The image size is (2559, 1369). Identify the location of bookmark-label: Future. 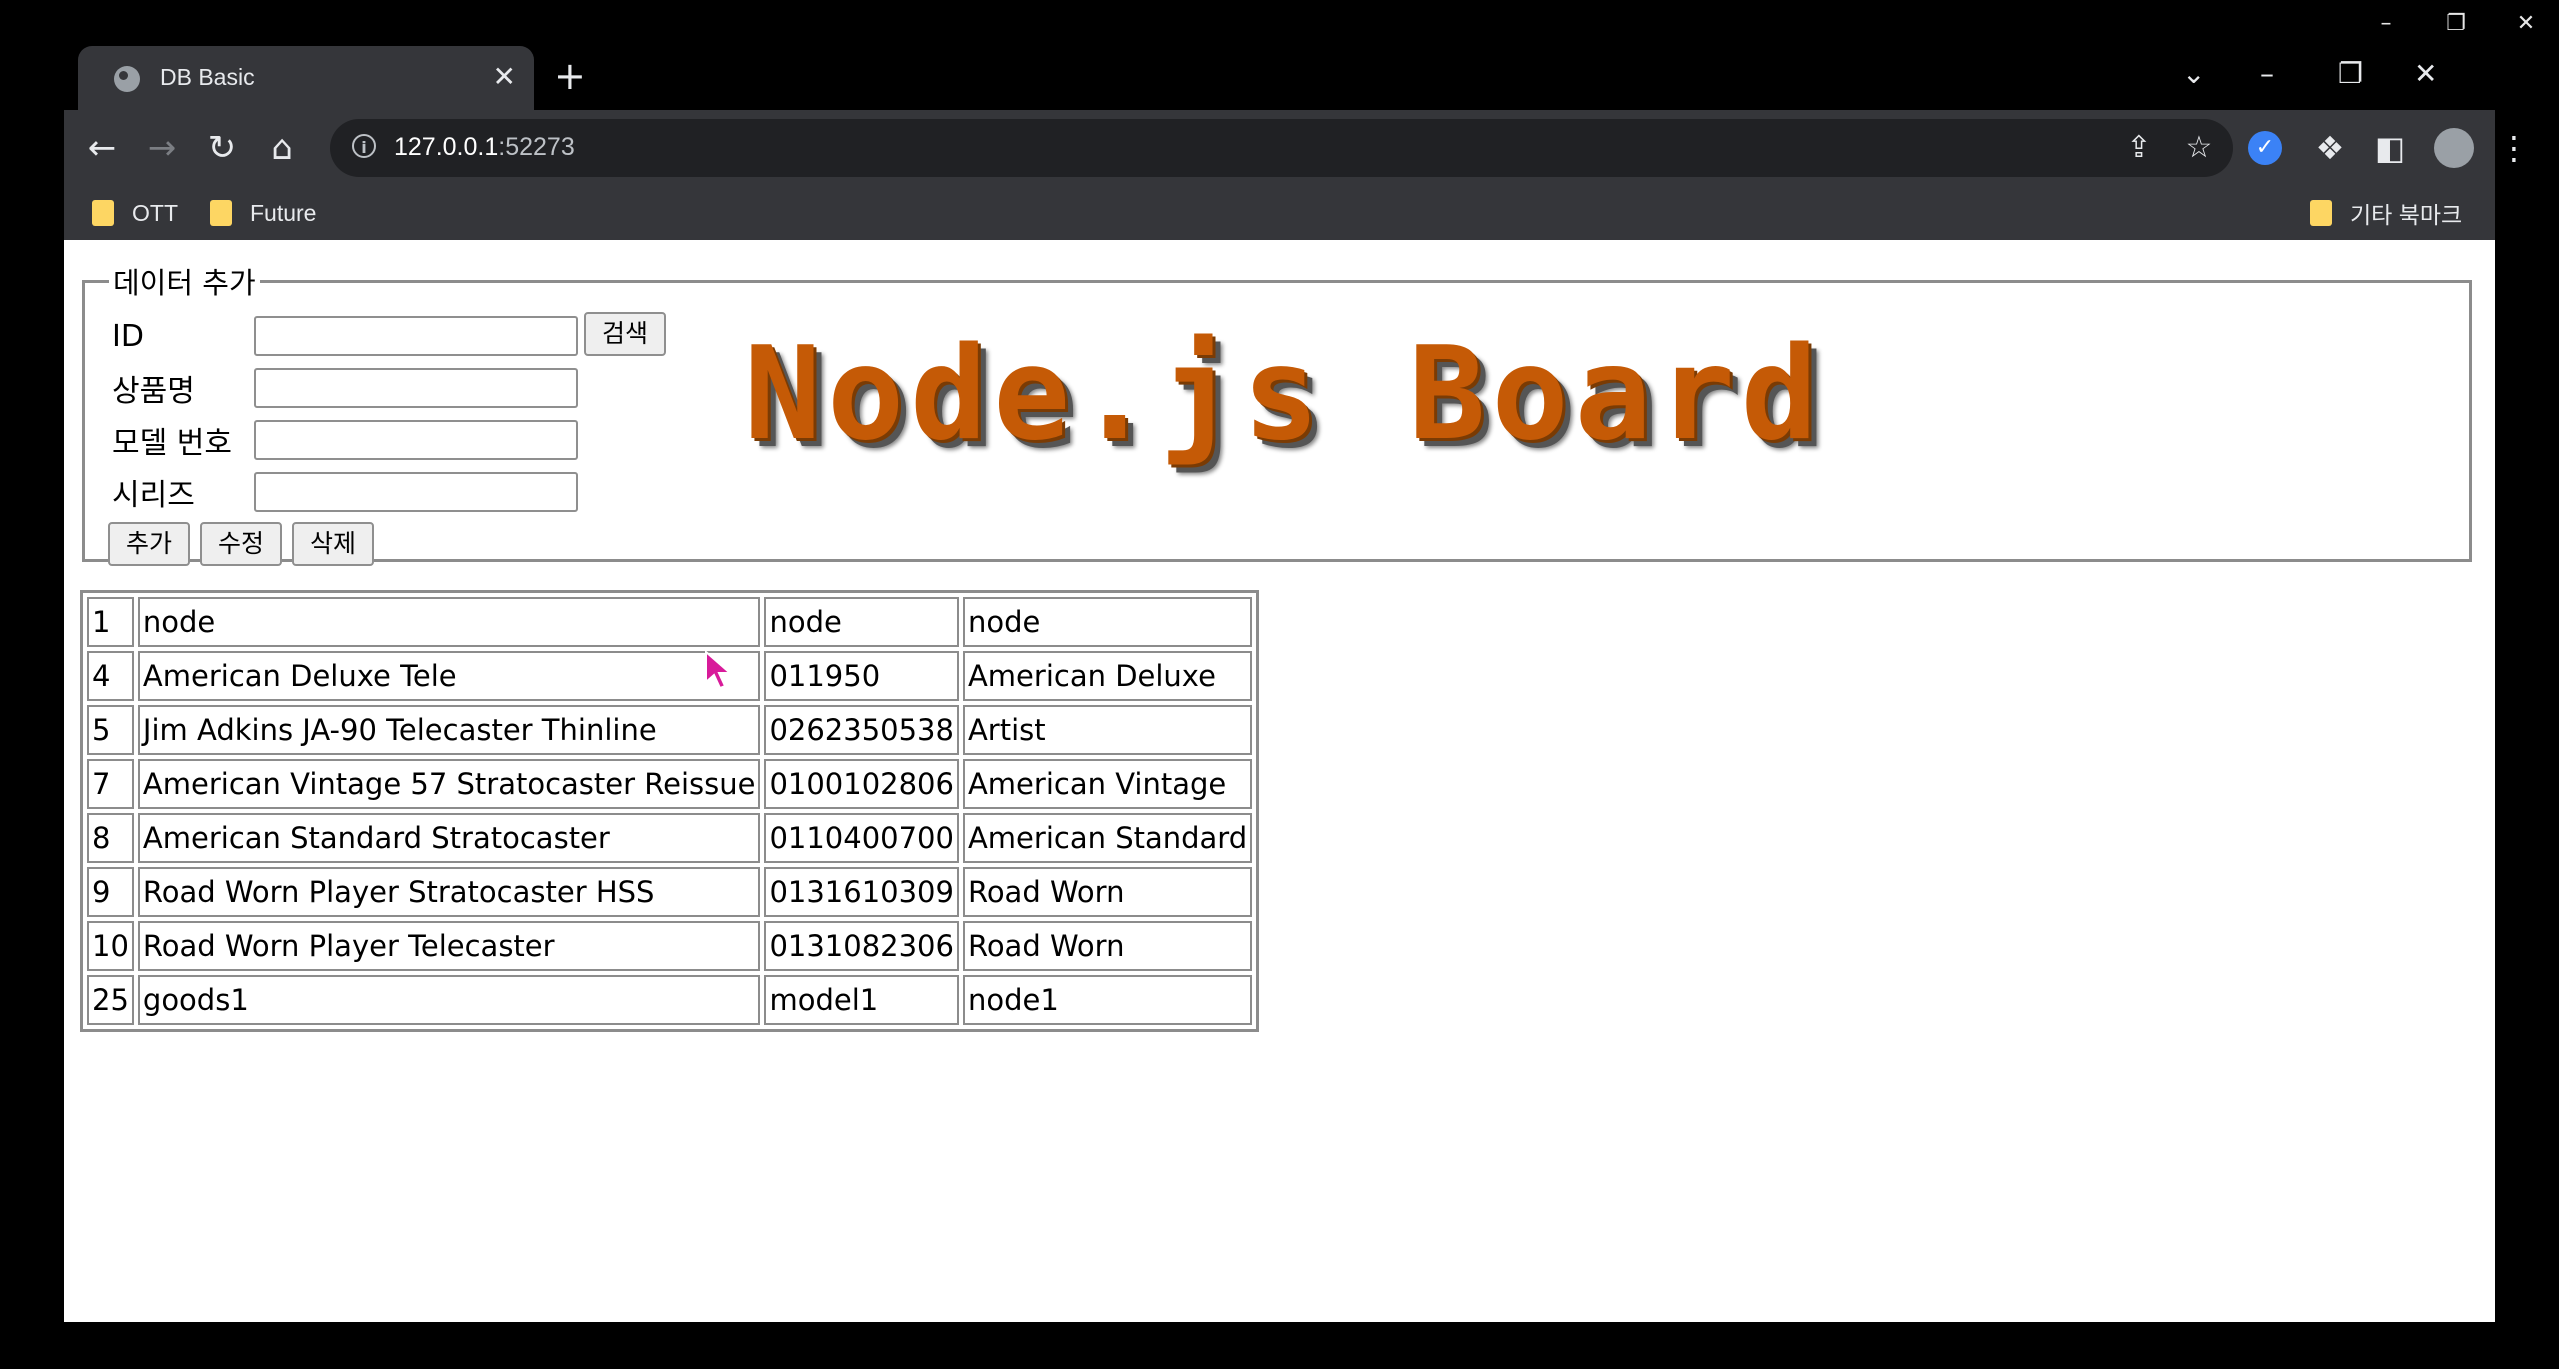
(283, 212).